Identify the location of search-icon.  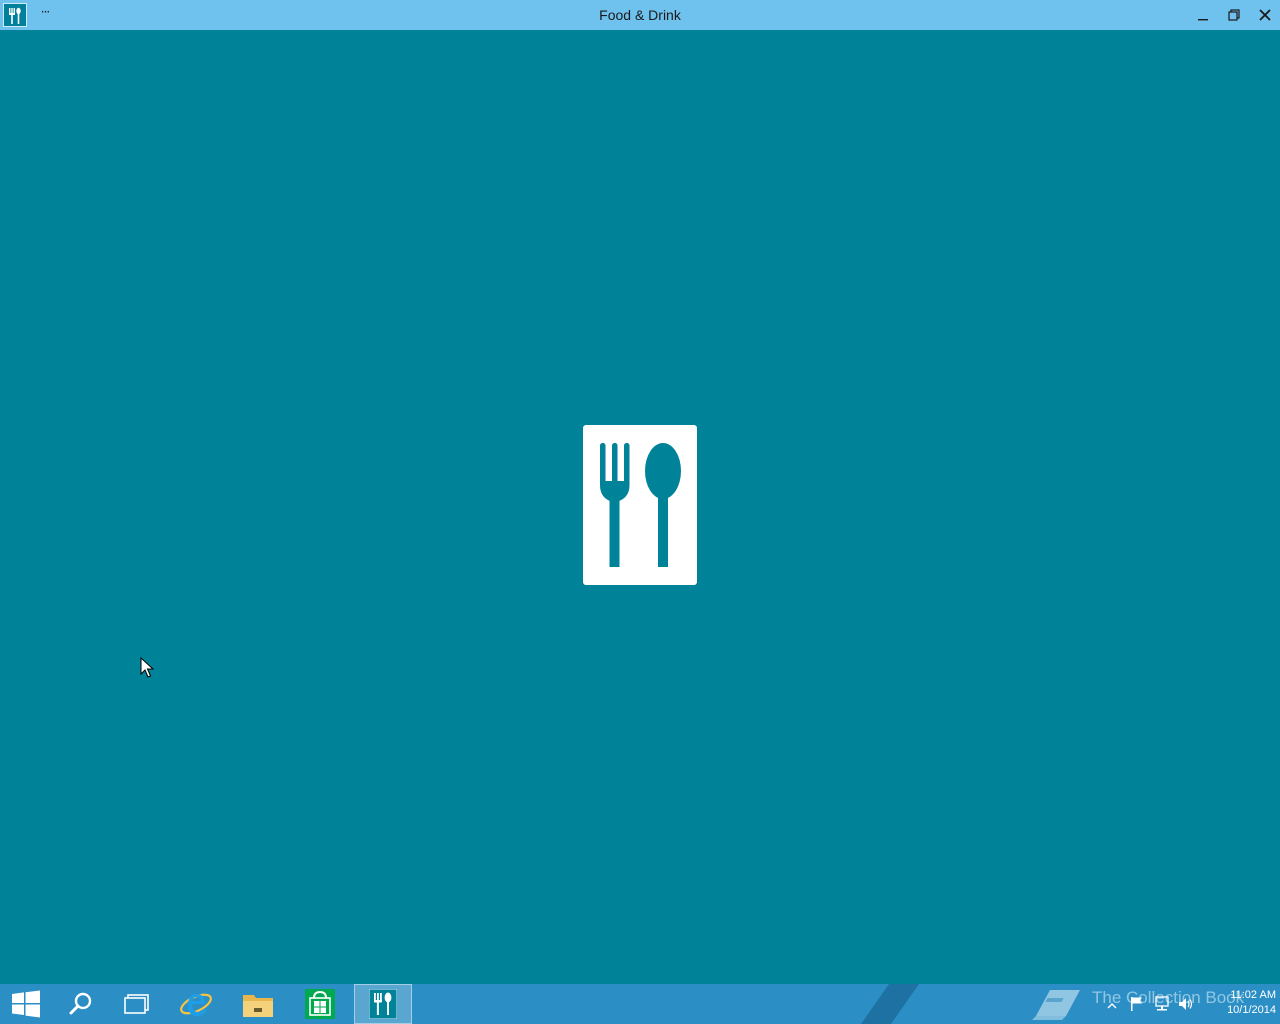
(80, 1003).